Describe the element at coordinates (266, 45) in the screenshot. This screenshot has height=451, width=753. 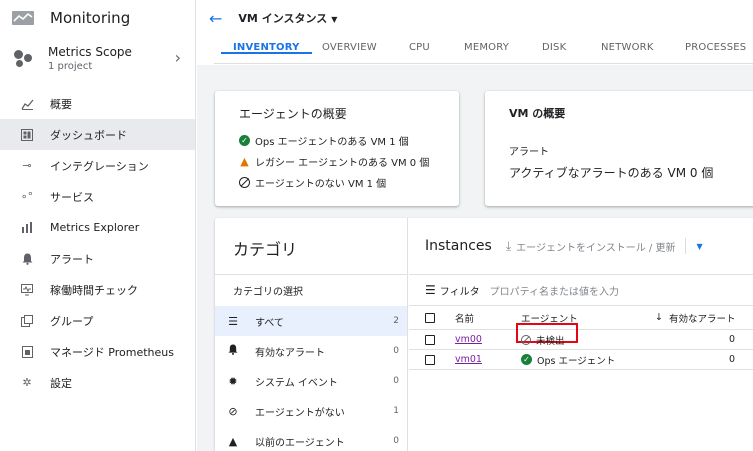
I see `tab-inventory: INVENTORY` at that location.